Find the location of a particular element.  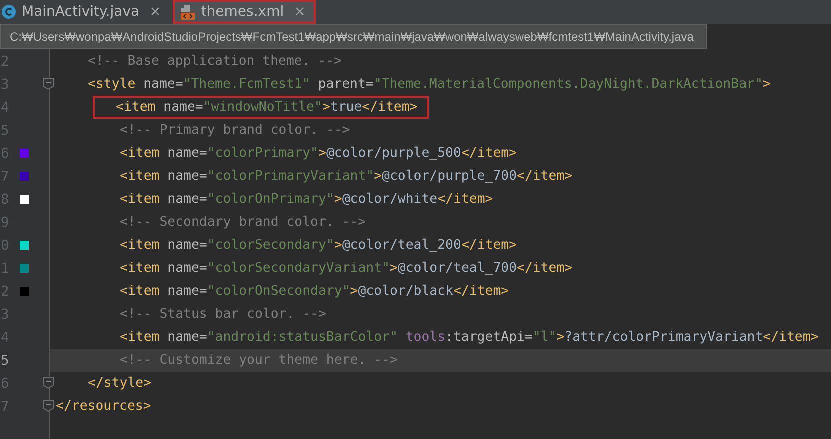

code-line: <!-- Base application theme. --> is located at coordinates (215, 61).